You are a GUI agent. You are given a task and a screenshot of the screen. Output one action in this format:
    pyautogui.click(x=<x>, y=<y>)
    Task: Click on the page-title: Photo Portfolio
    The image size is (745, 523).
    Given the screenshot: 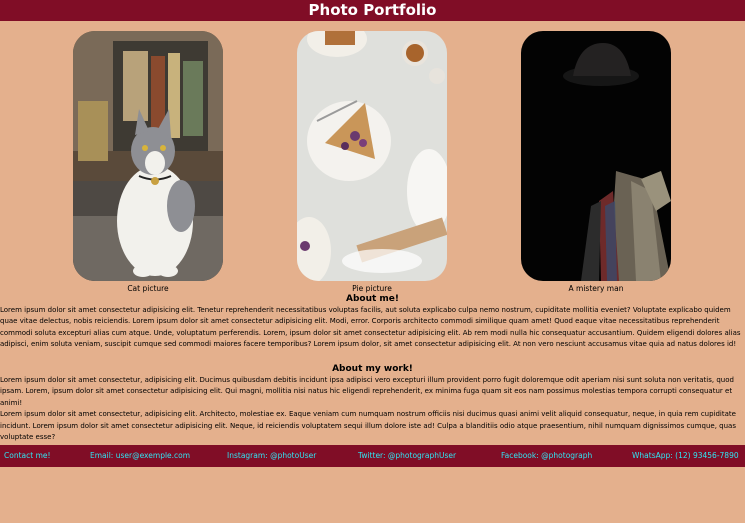 What is the action you would take?
    pyautogui.click(x=372, y=10)
    